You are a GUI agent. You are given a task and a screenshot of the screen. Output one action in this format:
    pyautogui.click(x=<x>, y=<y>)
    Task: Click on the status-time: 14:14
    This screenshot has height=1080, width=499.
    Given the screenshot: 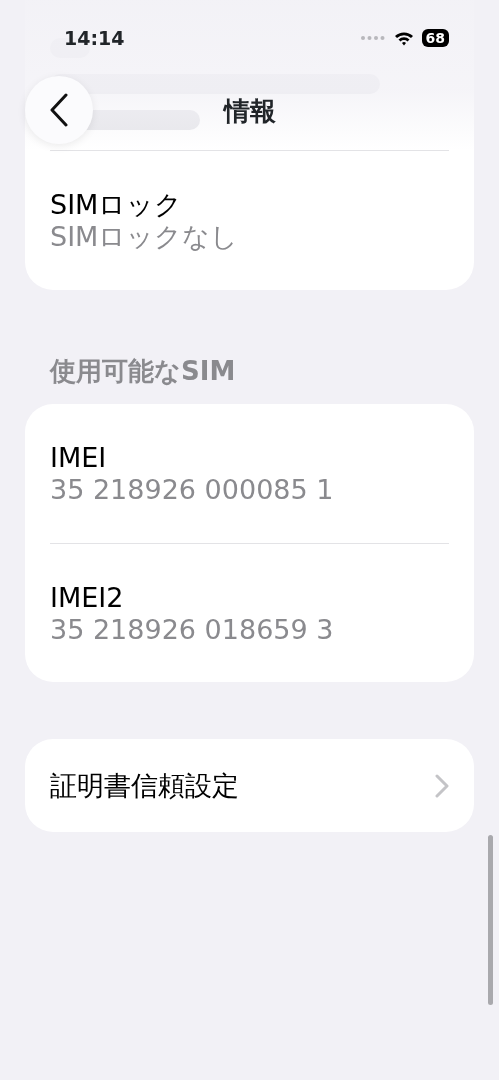 What is the action you would take?
    pyautogui.click(x=94, y=38)
    